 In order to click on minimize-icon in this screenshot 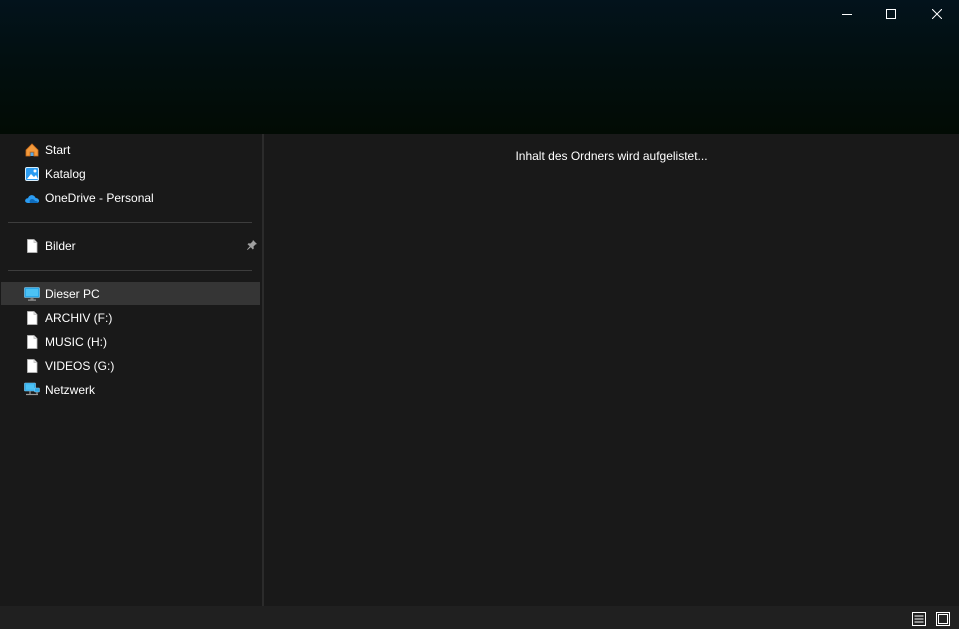, I will do `click(847, 14)`.